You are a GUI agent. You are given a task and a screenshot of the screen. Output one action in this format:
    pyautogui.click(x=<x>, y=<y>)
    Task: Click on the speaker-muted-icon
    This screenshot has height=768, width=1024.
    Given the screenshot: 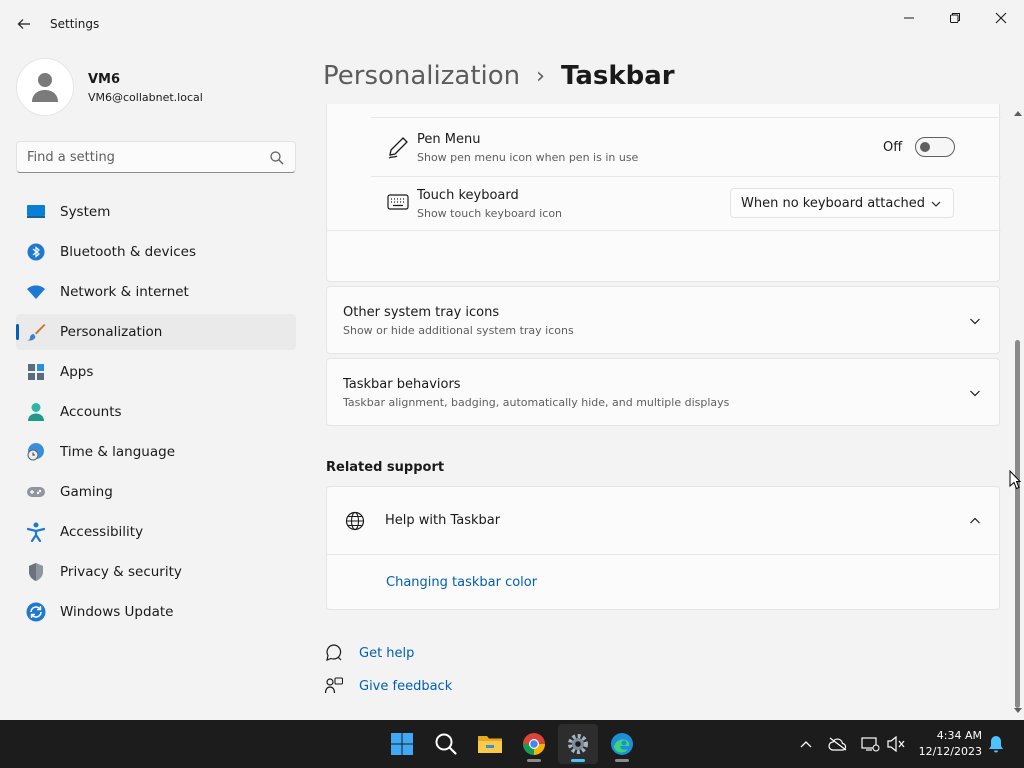 What is the action you would take?
    pyautogui.click(x=896, y=744)
    